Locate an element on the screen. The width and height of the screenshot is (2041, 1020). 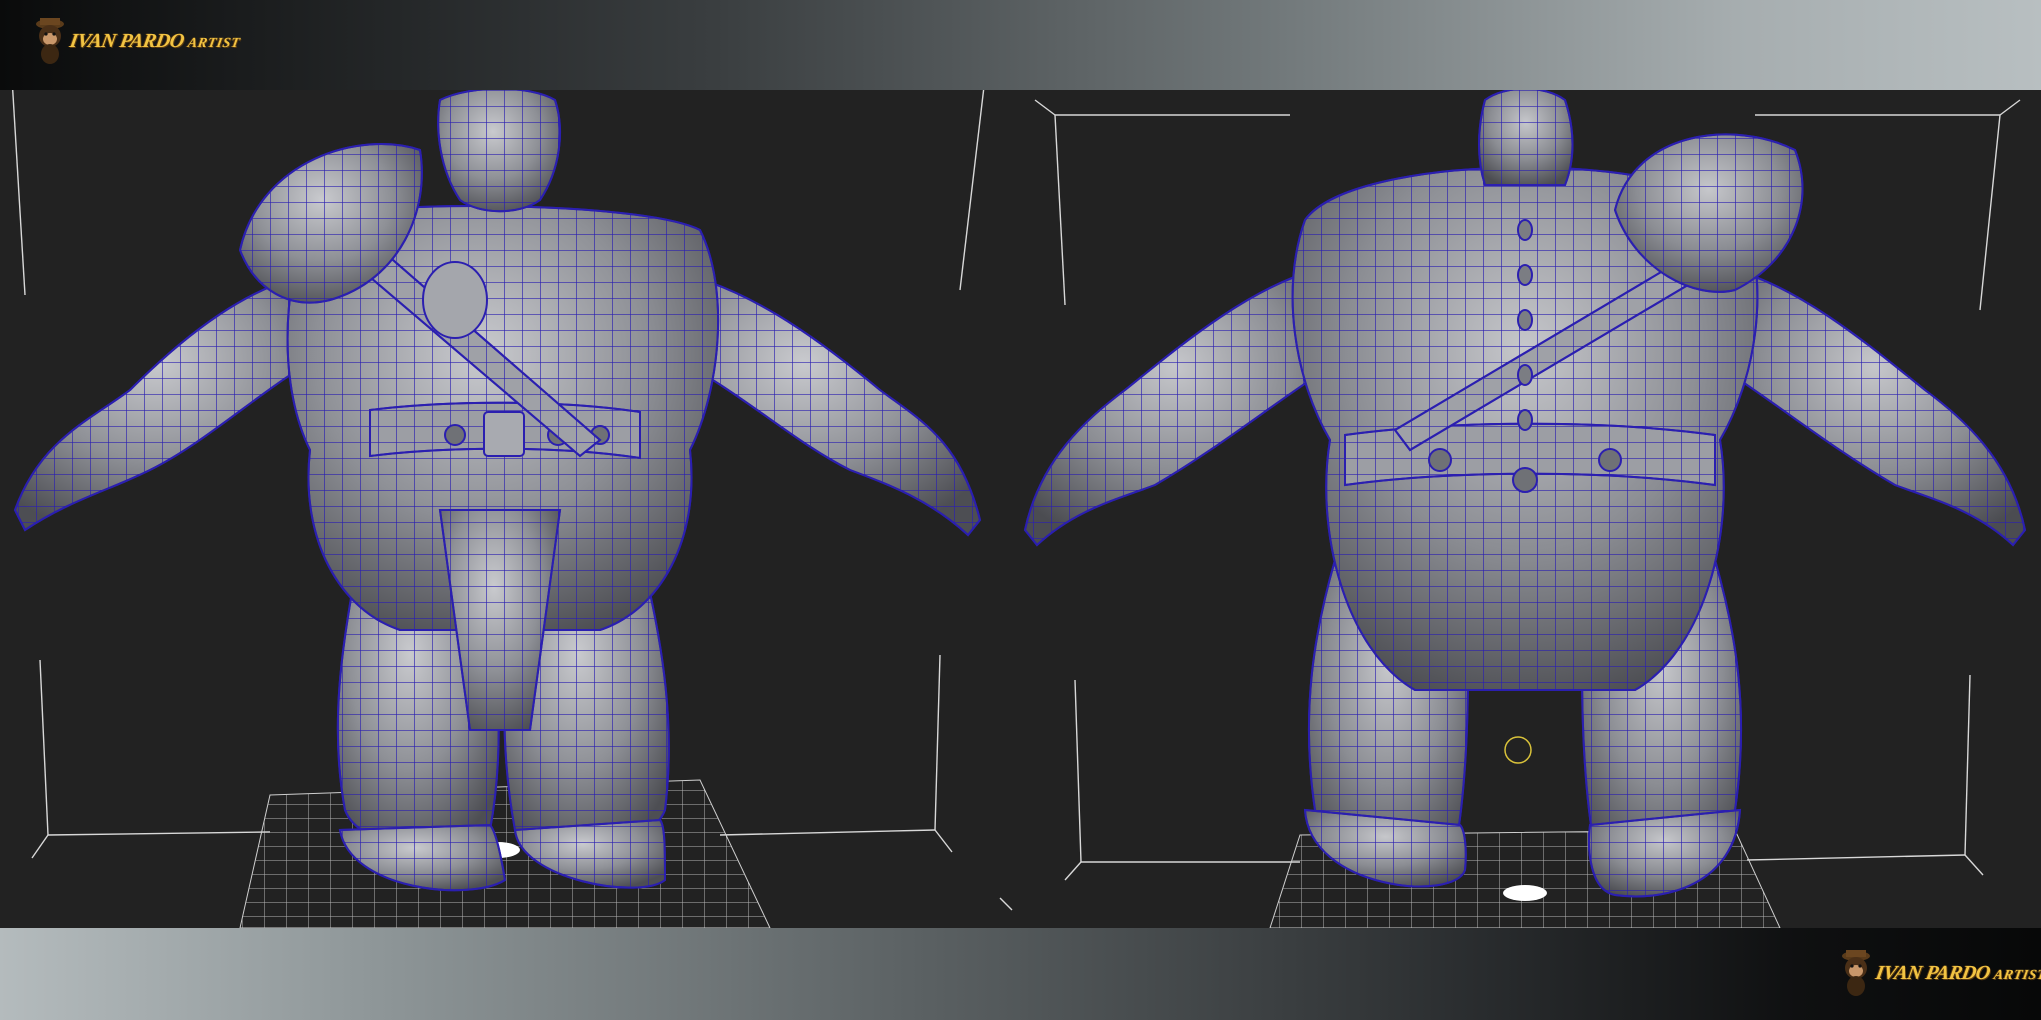
artist-logo-bottom: IVAN PARDO ARTIST is located at coordinates (1938, 974).